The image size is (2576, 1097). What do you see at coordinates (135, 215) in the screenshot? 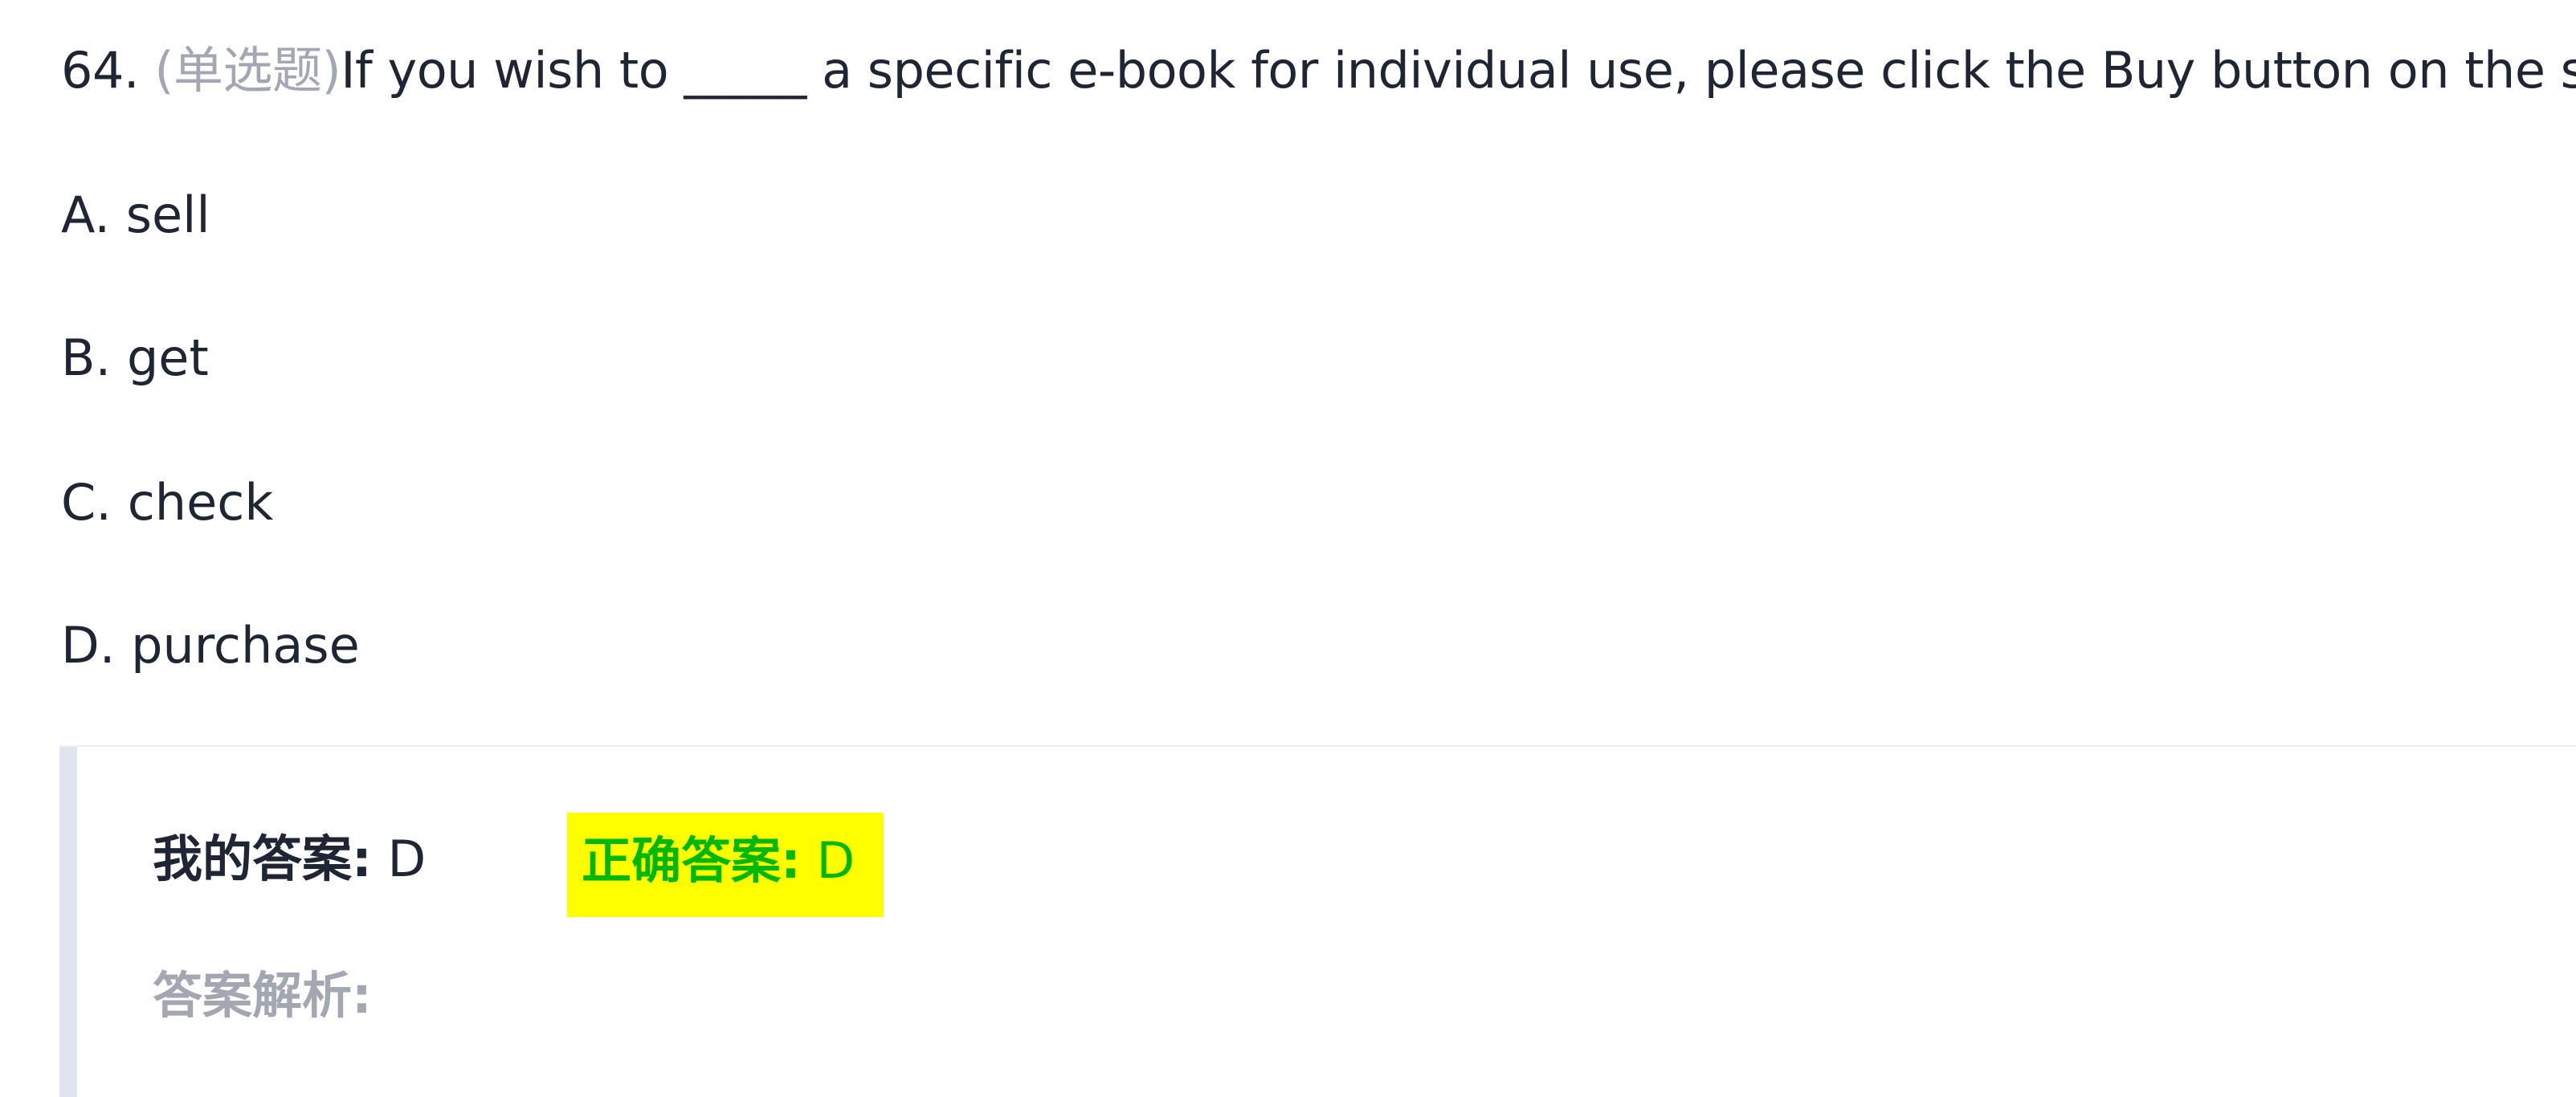
I see `option-a: A. sell` at bounding box center [135, 215].